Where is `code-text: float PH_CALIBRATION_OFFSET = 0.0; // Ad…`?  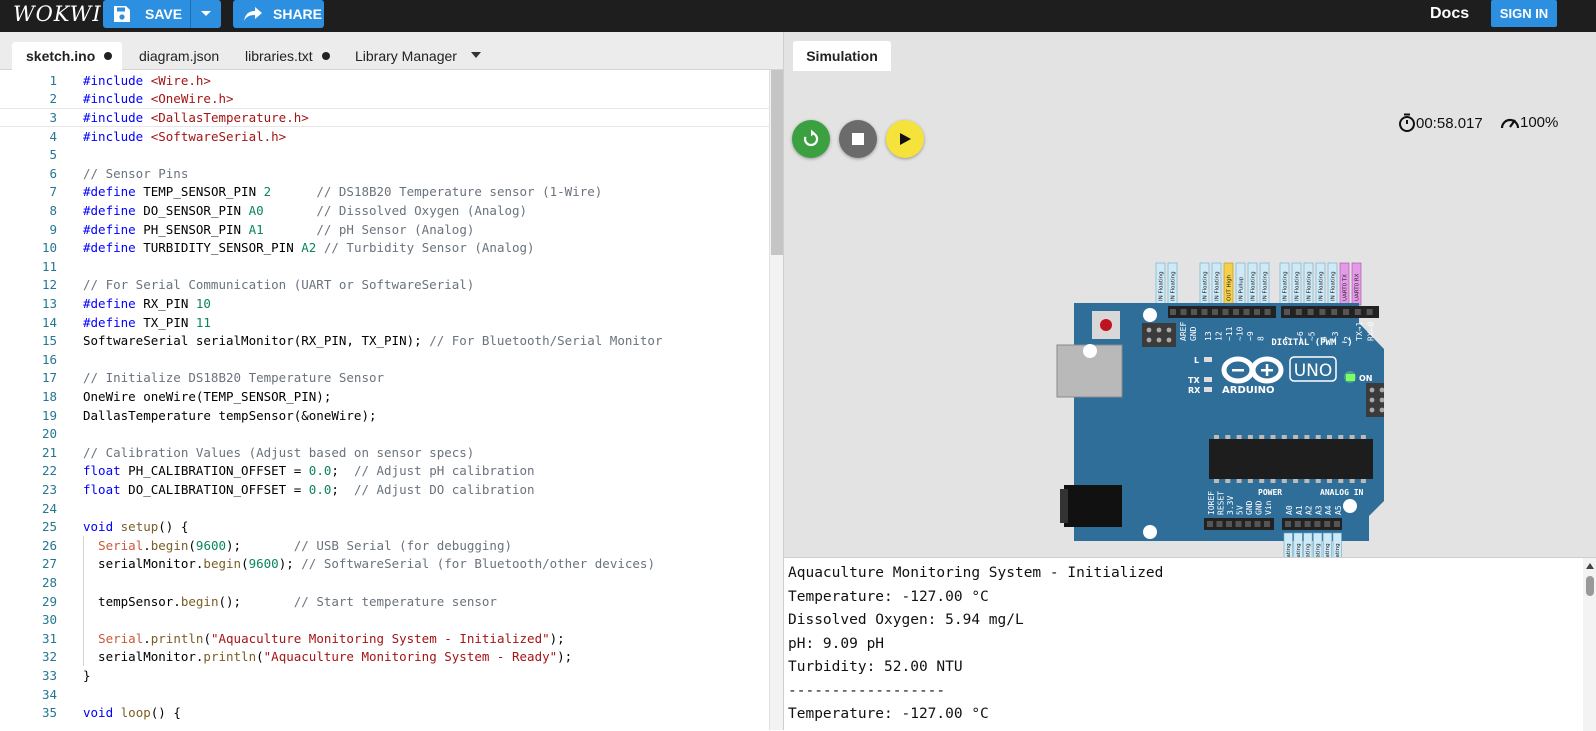
code-text: float PH_CALIBRATION_OFFSET = 0.0; // Ad… is located at coordinates (309, 471).